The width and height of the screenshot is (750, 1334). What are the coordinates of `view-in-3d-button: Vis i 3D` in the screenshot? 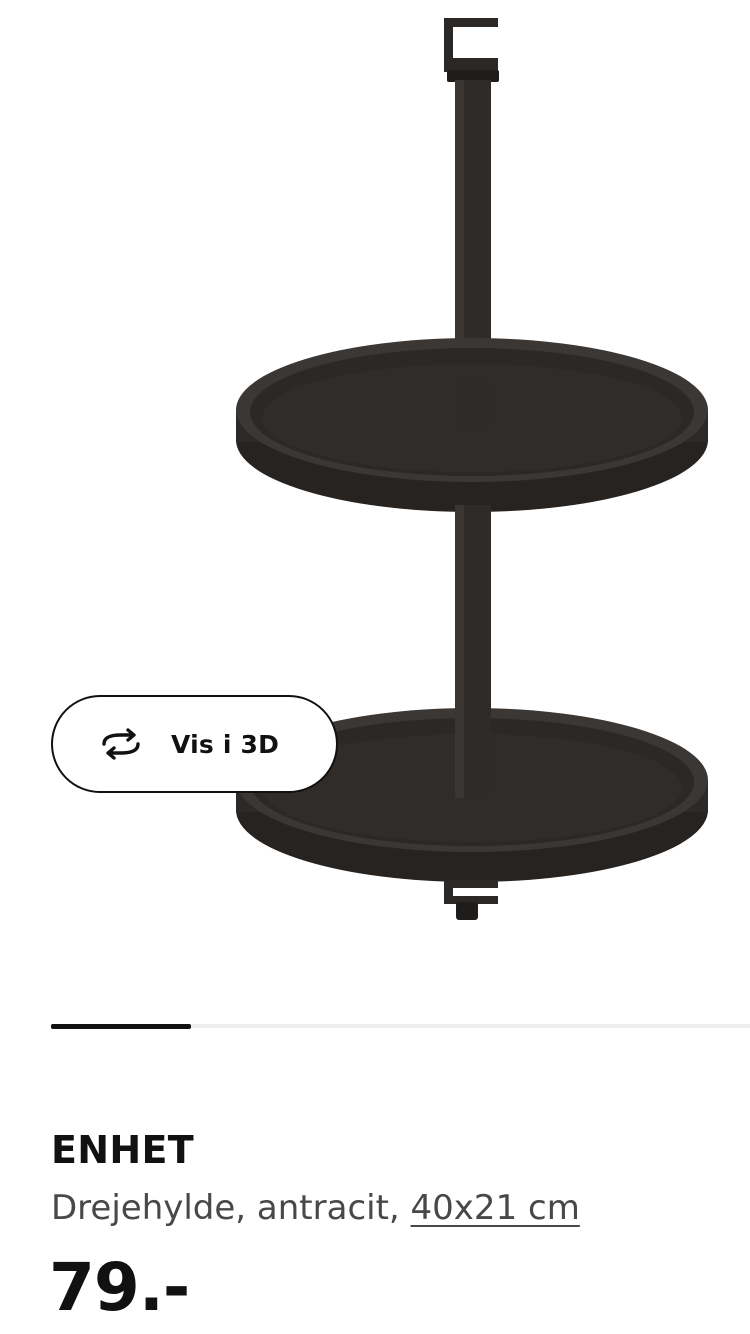 It's located at (194, 744).